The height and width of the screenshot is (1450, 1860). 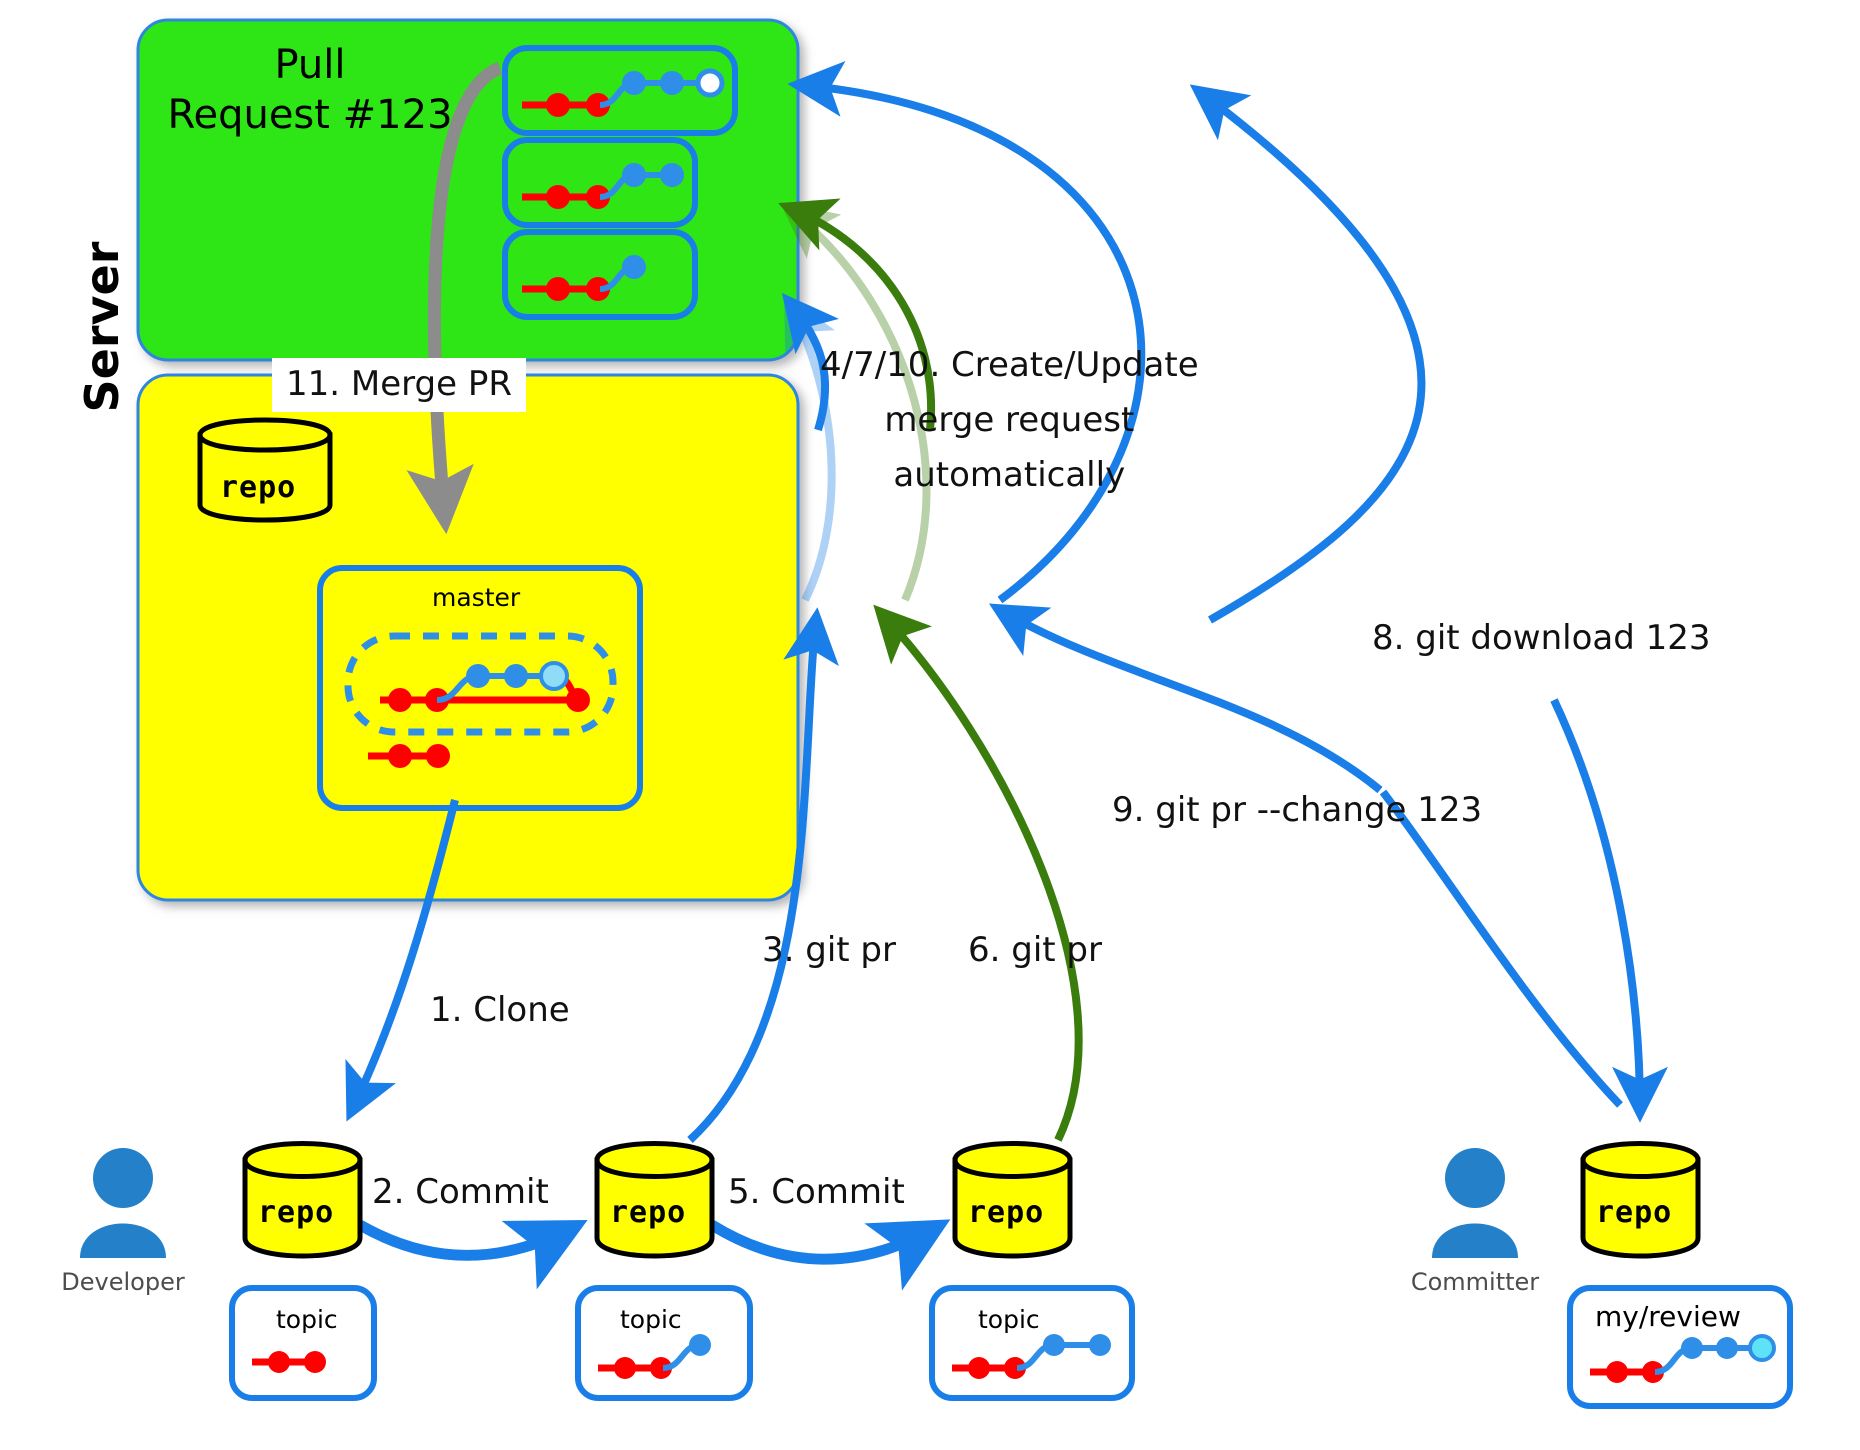 I want to click on step-6-label: 6. git pr, so click(x=1035, y=950).